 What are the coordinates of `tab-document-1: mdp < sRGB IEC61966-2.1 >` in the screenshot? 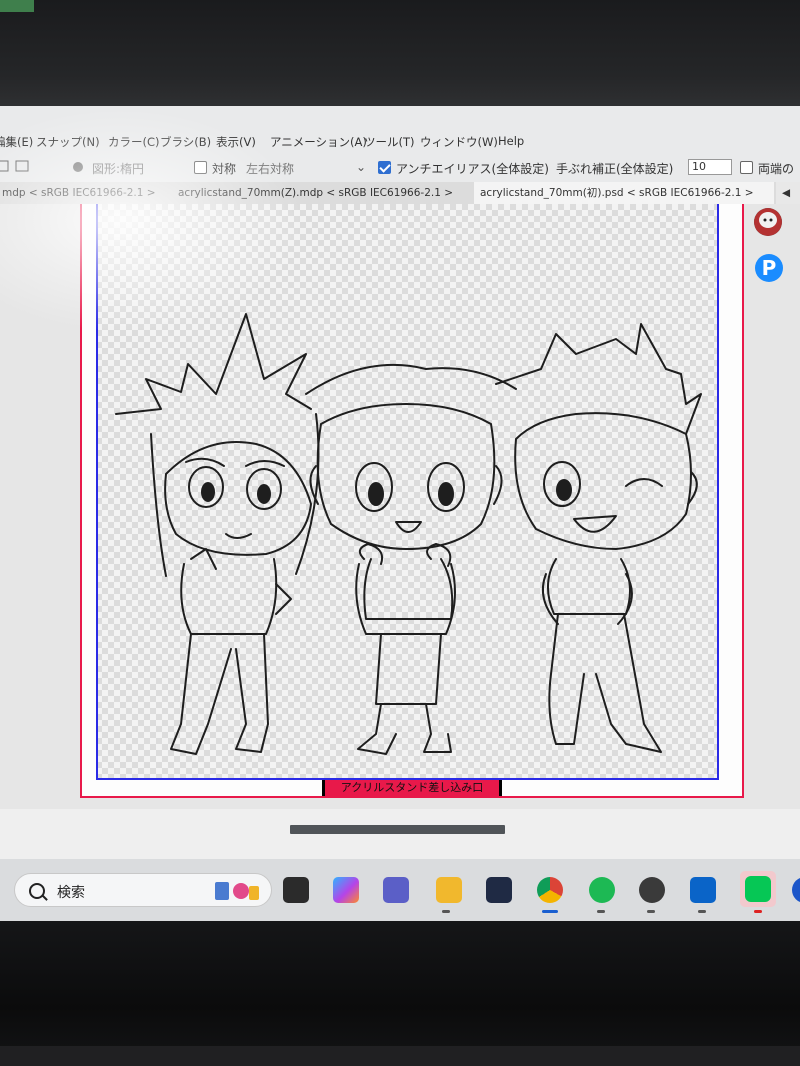 It's located at (78, 193).